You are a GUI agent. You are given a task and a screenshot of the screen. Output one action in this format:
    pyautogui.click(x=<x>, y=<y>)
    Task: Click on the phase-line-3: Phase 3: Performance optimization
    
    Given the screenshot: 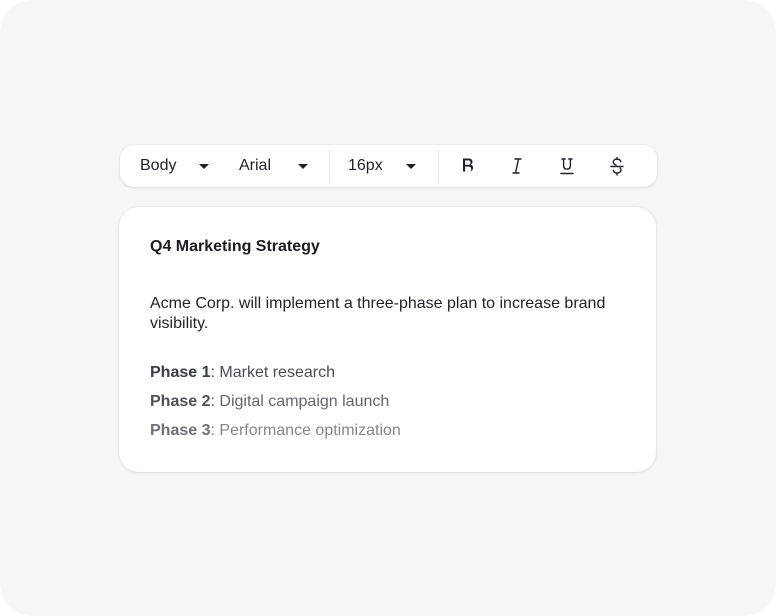 What is the action you would take?
    pyautogui.click(x=275, y=431)
    